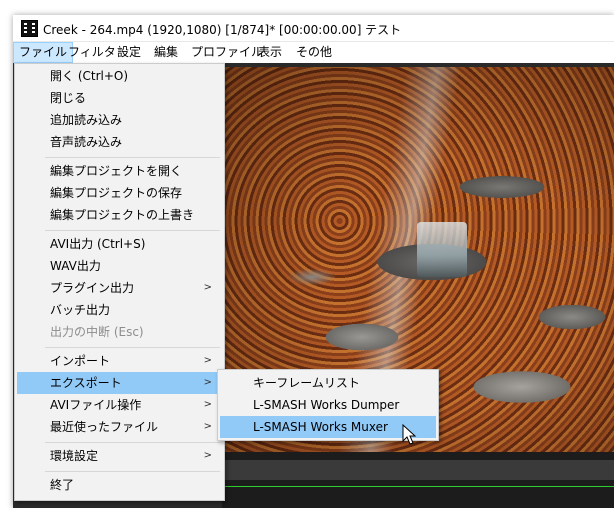 This screenshot has height=508, width=614. What do you see at coordinates (129, 52) in the screenshot?
I see `menu-settings: 設定` at bounding box center [129, 52].